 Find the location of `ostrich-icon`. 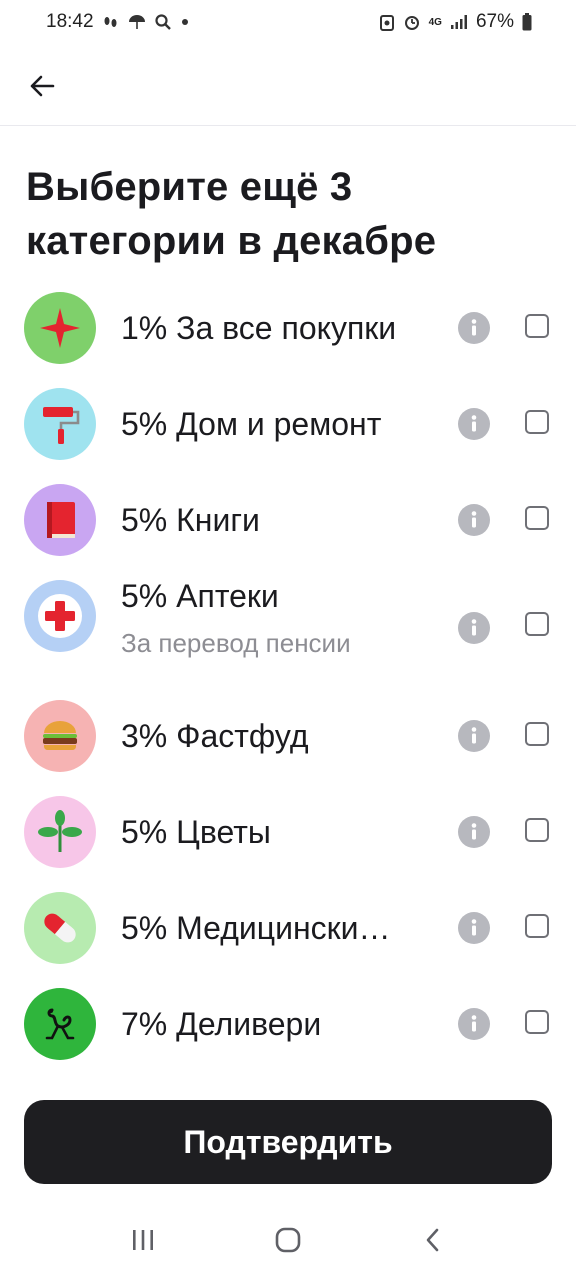

ostrich-icon is located at coordinates (60, 1024).